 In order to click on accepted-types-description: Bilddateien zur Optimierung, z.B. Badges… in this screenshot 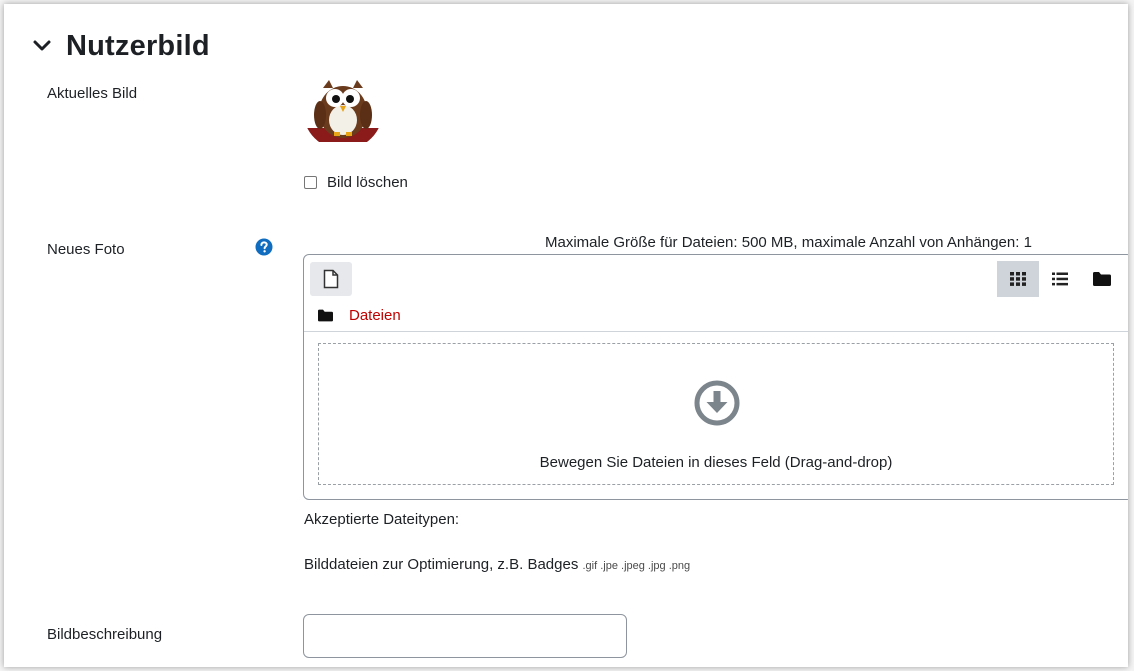, I will do `click(497, 564)`.